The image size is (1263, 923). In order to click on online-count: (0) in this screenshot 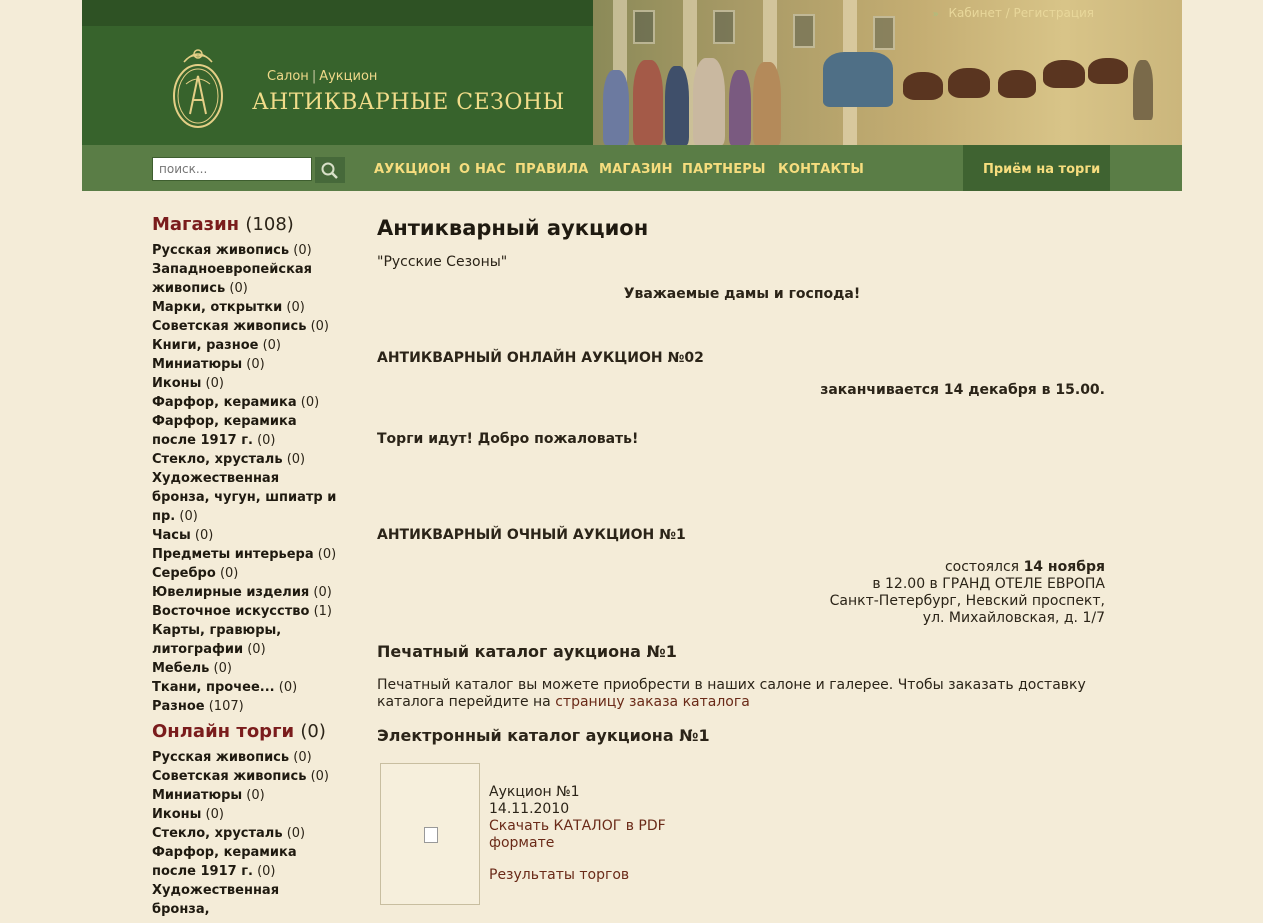, I will do `click(313, 731)`.